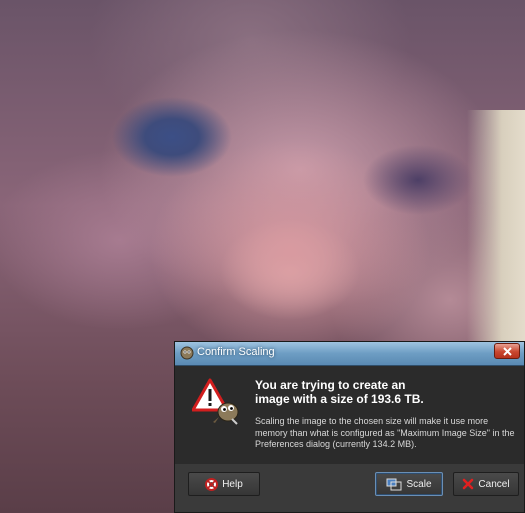  I want to click on help-button: Help, so click(224, 484).